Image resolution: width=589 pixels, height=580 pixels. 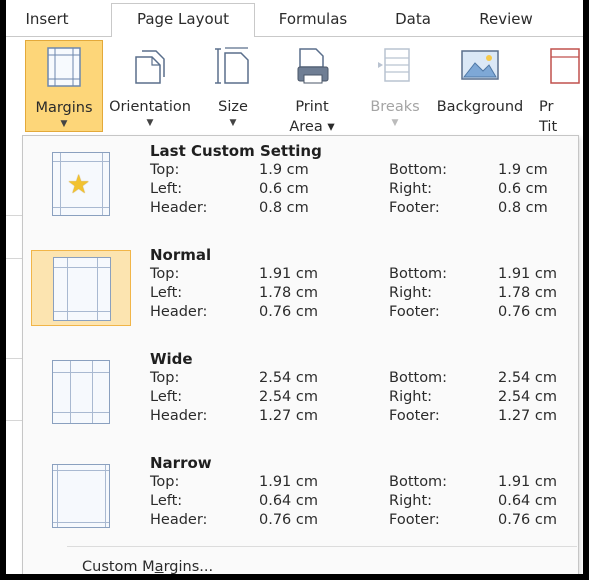 I want to click on window-border-bottom, so click(x=294, y=577).